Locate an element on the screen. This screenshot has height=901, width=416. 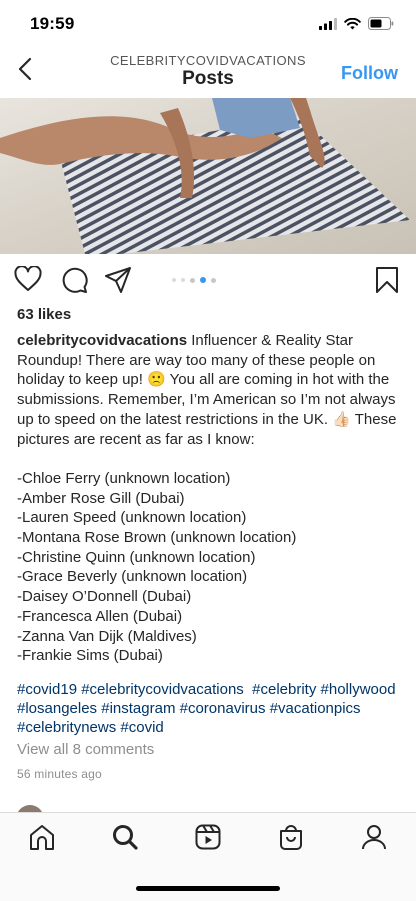
comment-button is located at coordinates (74, 282).